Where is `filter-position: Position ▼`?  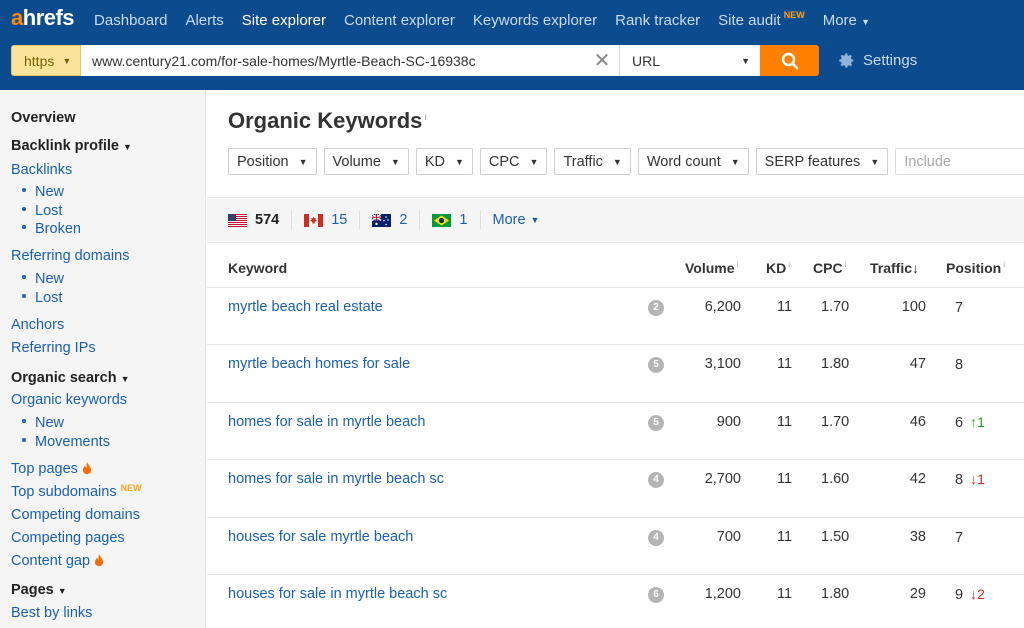 filter-position: Position ▼ is located at coordinates (272, 161).